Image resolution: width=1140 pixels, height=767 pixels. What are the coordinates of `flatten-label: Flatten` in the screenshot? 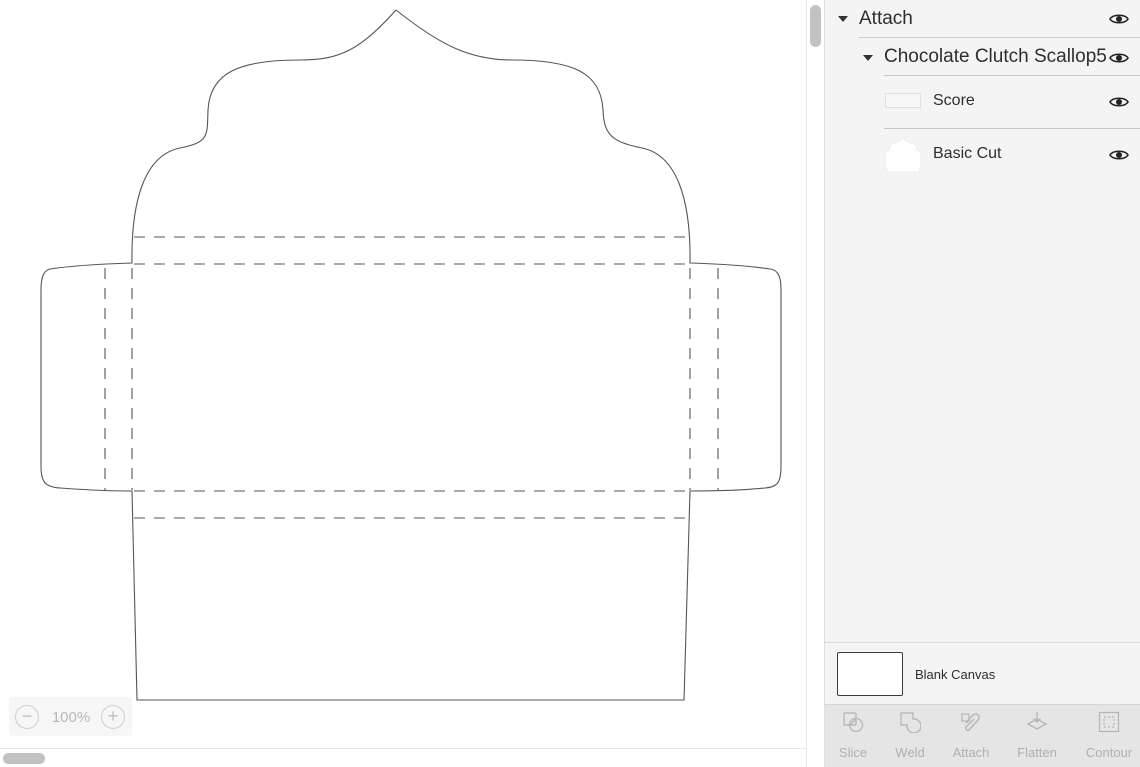 It's located at (1037, 752).